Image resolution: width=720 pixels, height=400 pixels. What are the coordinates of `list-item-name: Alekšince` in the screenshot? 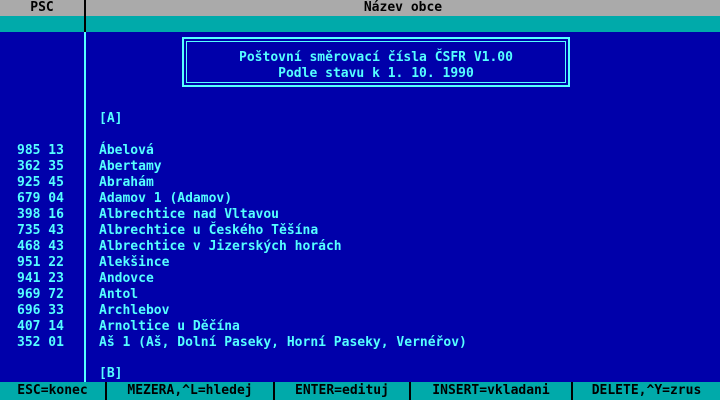 It's located at (134, 262).